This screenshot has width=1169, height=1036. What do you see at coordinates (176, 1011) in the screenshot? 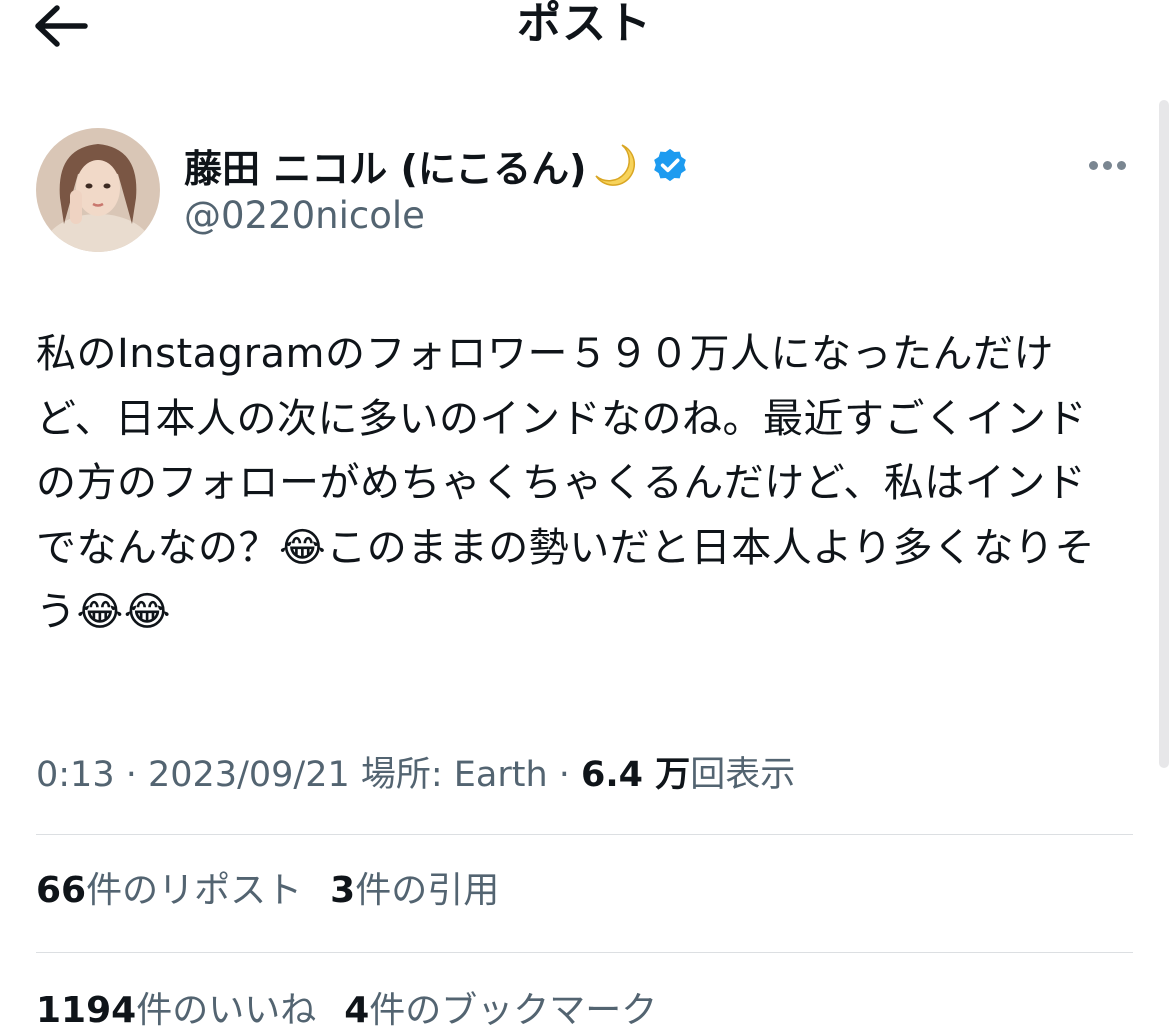
I see `likes-stat: 1194件のいいね` at bounding box center [176, 1011].